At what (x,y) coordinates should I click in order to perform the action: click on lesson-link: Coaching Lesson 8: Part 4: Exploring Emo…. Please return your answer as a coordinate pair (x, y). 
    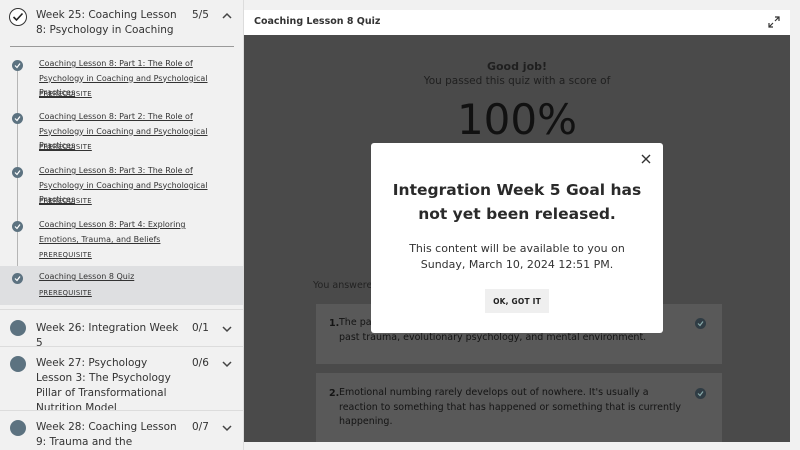
    Looking at the image, I should click on (130, 232).